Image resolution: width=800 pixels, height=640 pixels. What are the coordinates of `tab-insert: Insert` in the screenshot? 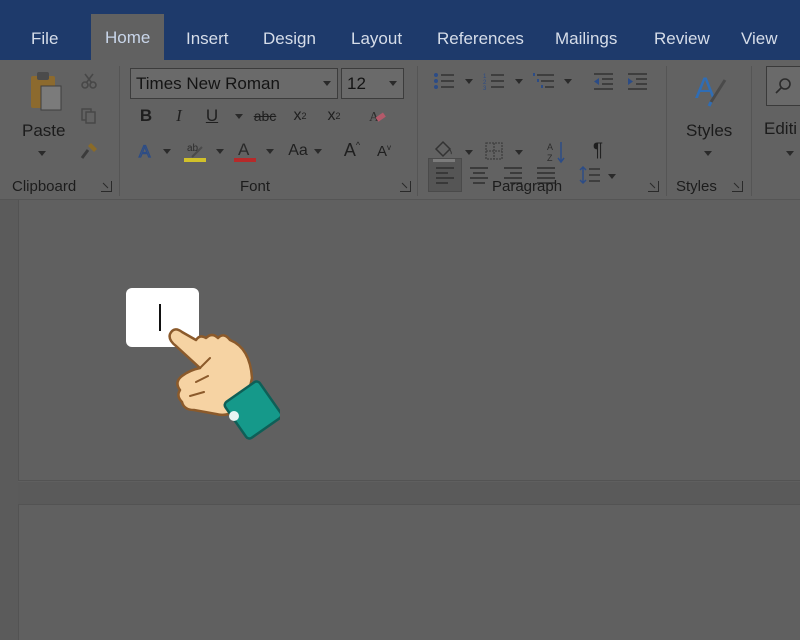 It's located at (207, 39).